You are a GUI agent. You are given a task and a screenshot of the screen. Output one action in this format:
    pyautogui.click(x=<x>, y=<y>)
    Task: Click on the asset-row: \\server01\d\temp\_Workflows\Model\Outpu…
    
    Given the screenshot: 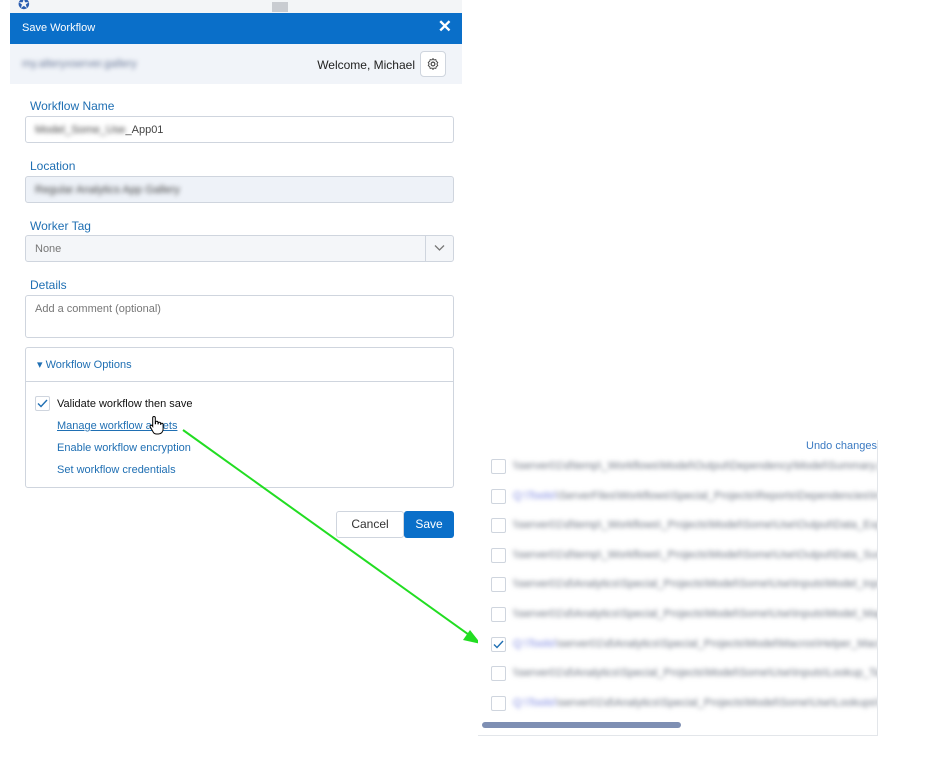 What is the action you would take?
    pyautogui.click(x=677, y=467)
    